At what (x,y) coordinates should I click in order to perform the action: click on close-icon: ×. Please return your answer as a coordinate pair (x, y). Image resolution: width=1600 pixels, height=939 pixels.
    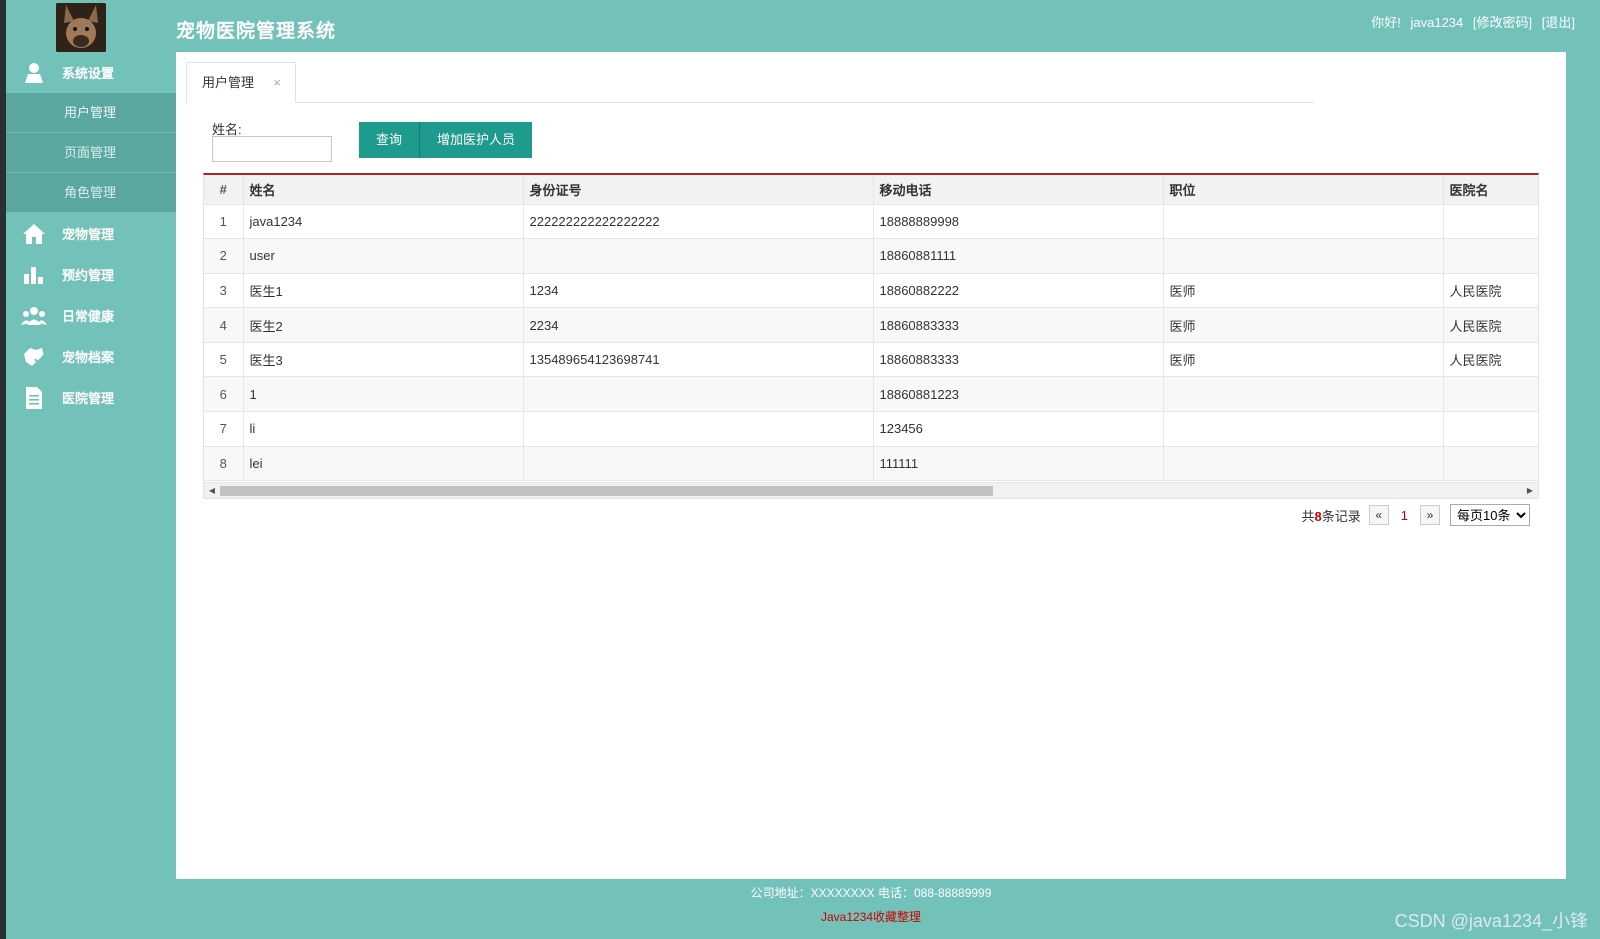
    Looking at the image, I should click on (277, 83).